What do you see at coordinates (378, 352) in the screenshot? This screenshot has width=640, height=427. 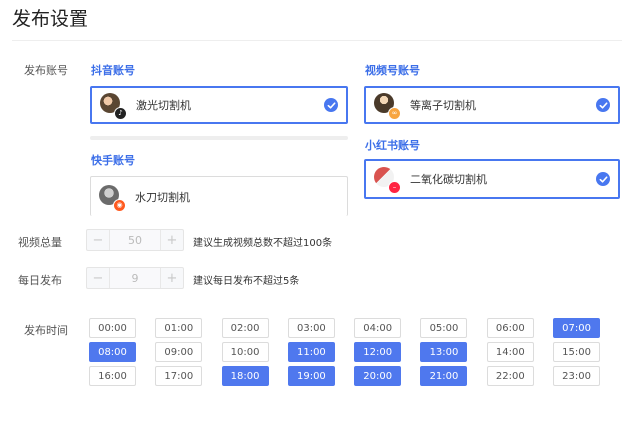 I see `time-slot-1200: 12:00` at bounding box center [378, 352].